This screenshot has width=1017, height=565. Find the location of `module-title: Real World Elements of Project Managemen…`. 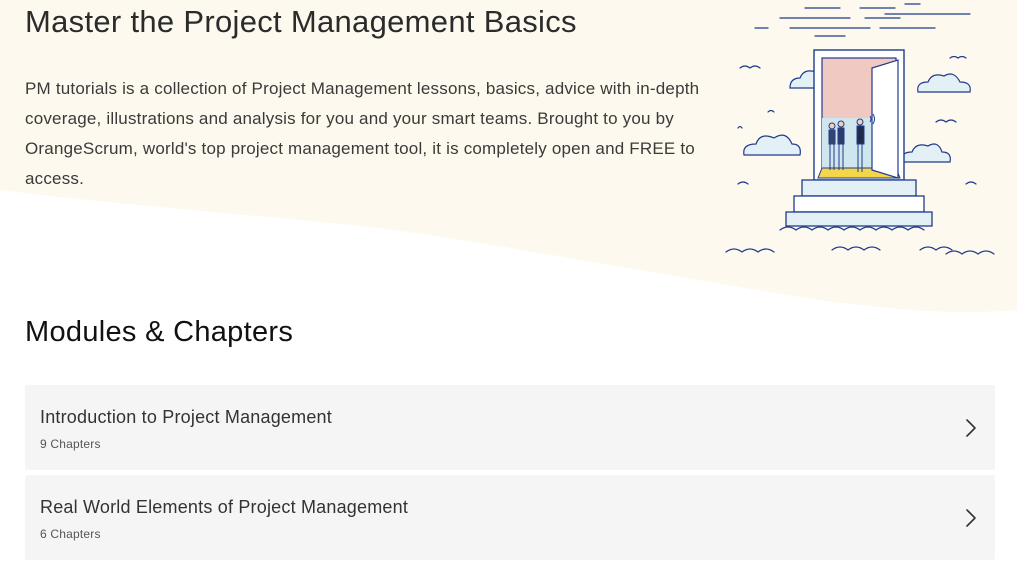

module-title: Real World Elements of Project Managemen… is located at coordinates (224, 507).